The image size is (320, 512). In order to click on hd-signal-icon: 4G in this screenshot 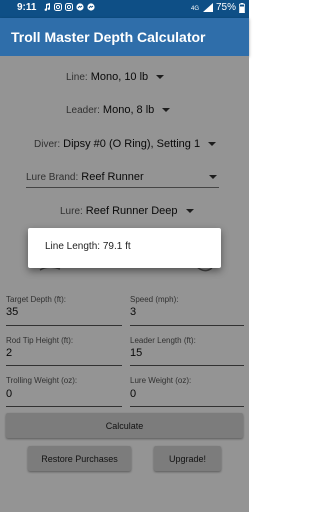, I will do `click(195, 9)`.